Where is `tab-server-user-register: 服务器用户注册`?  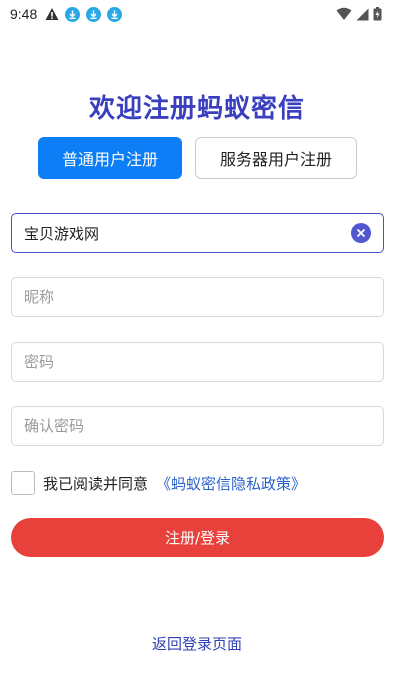 tab-server-user-register: 服务器用户注册 is located at coordinates (276, 158).